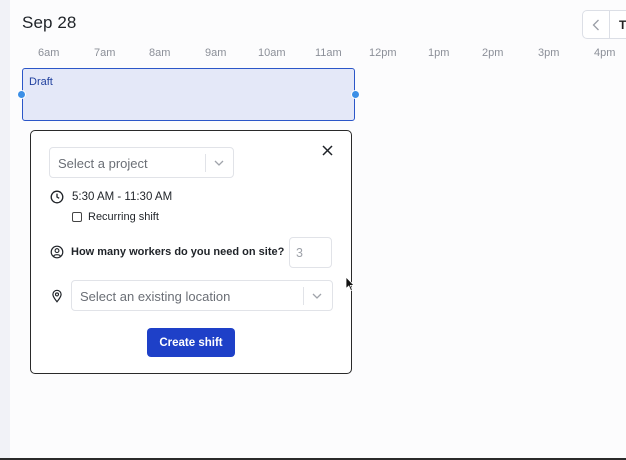 The image size is (626, 460). I want to click on hour-label: 1pm, so click(439, 53).